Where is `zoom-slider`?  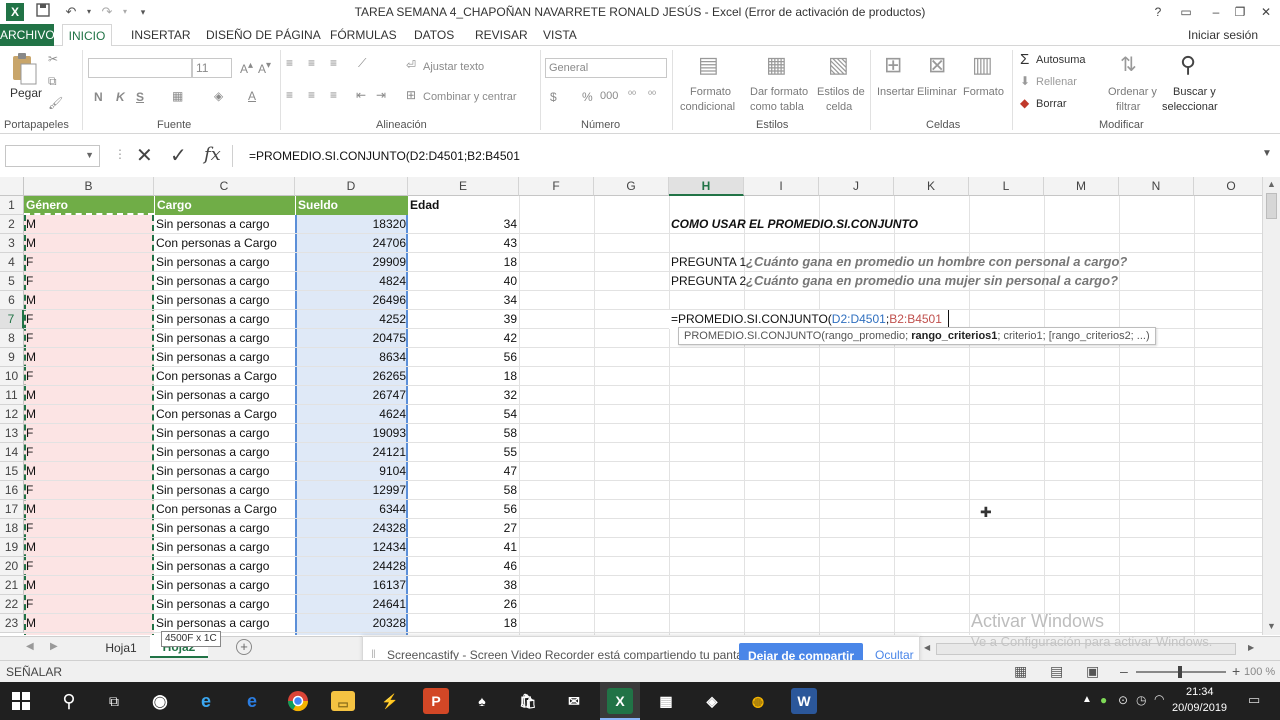 zoom-slider is located at coordinates (1181, 672).